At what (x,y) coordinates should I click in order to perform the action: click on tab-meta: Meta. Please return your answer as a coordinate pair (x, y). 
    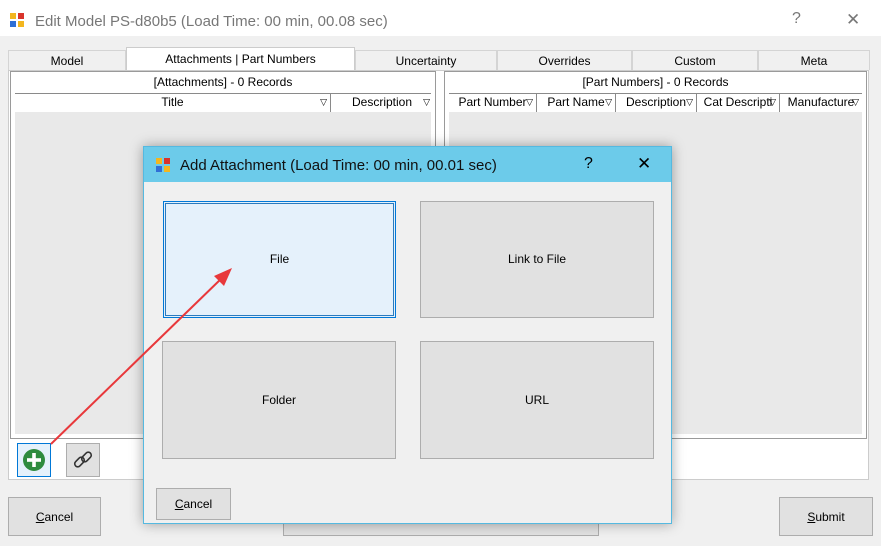
    Looking at the image, I should click on (814, 60).